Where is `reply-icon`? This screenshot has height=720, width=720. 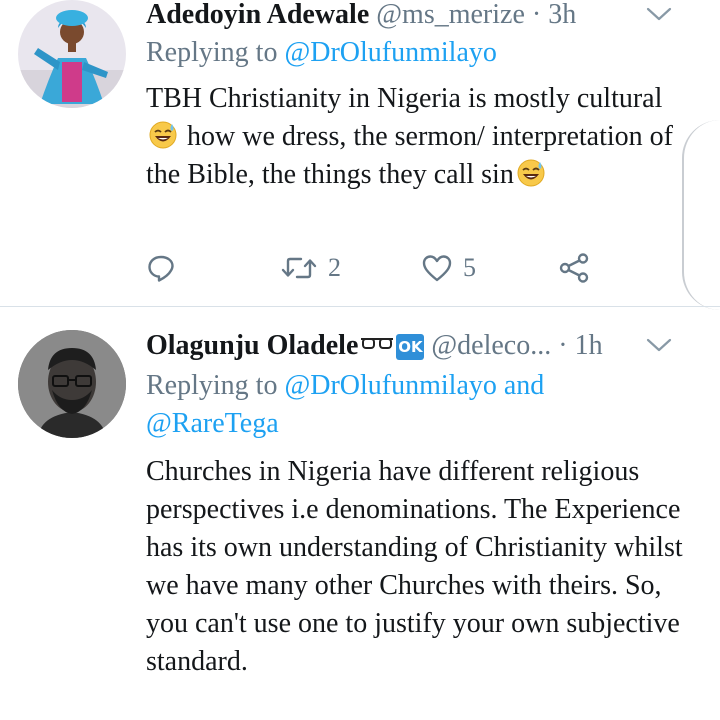 reply-icon is located at coordinates (161, 268).